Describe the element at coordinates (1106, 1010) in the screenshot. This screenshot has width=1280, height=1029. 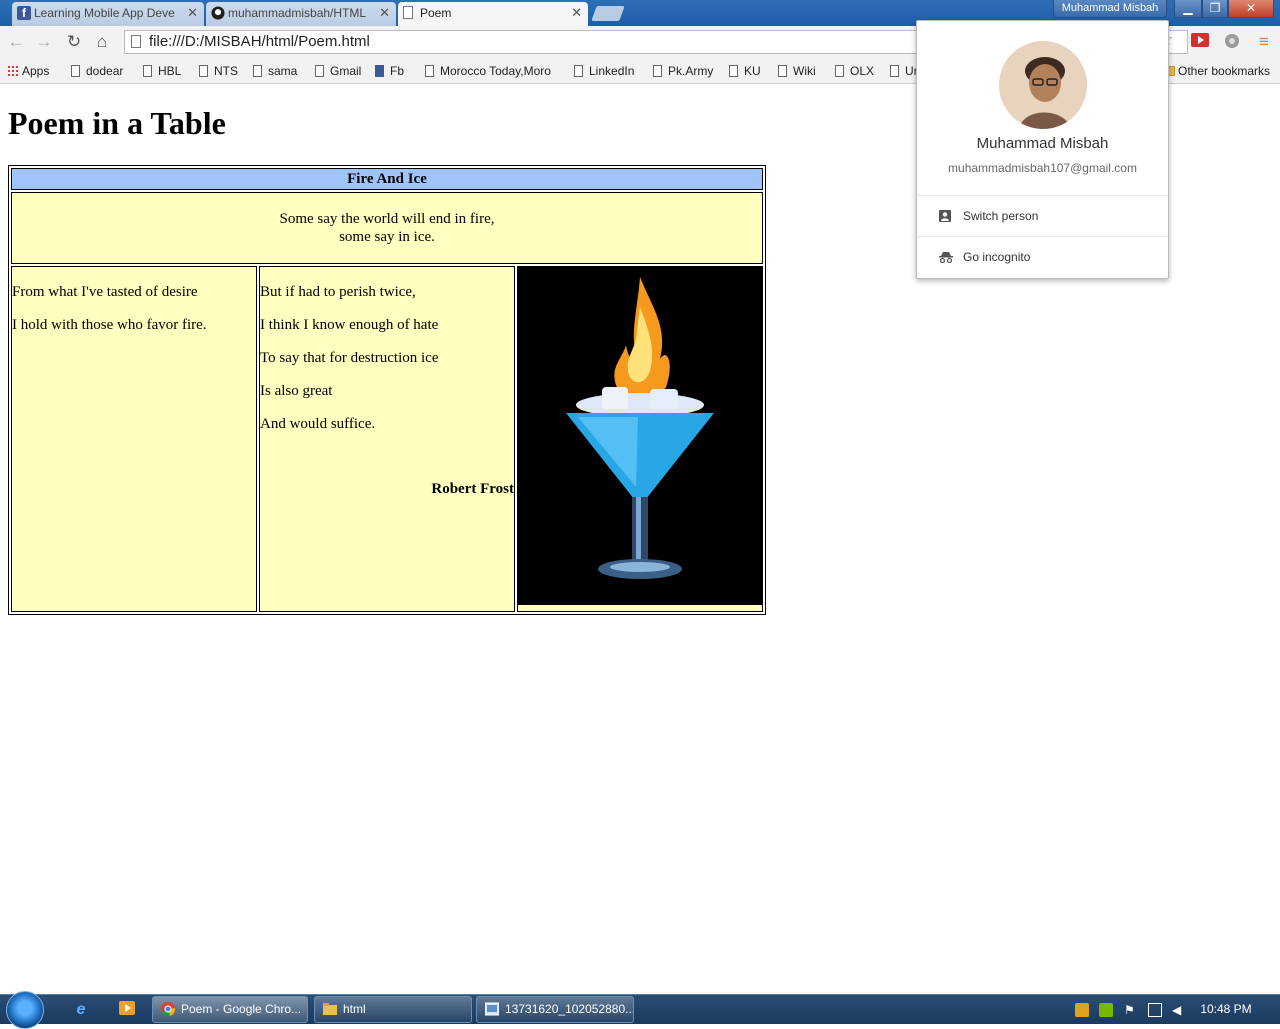
I see `nvidia-icon` at that location.